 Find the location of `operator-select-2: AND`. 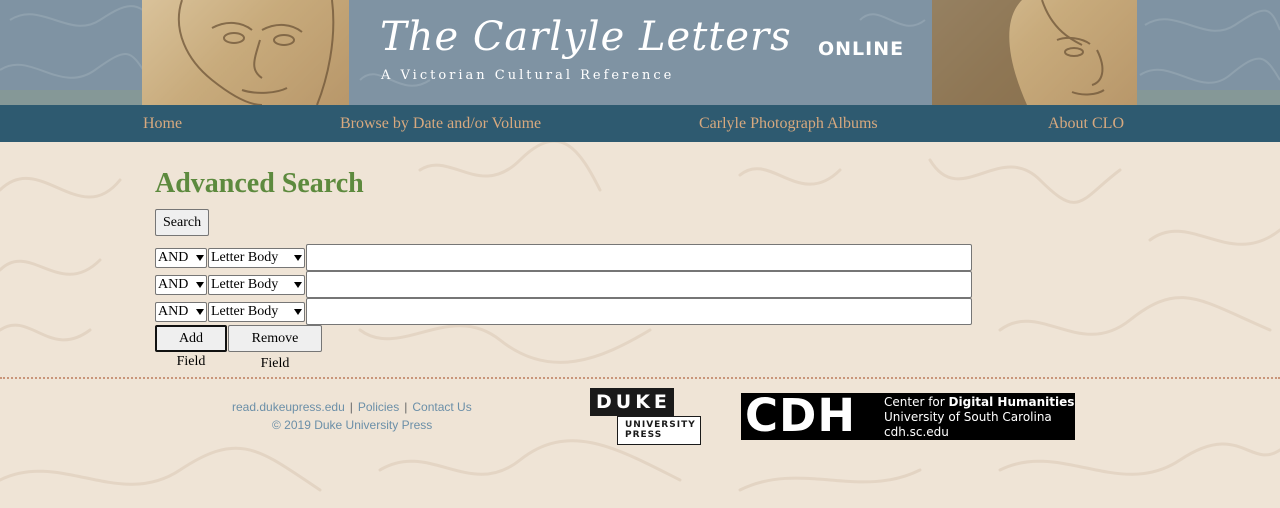

operator-select-2: AND is located at coordinates (181, 285).